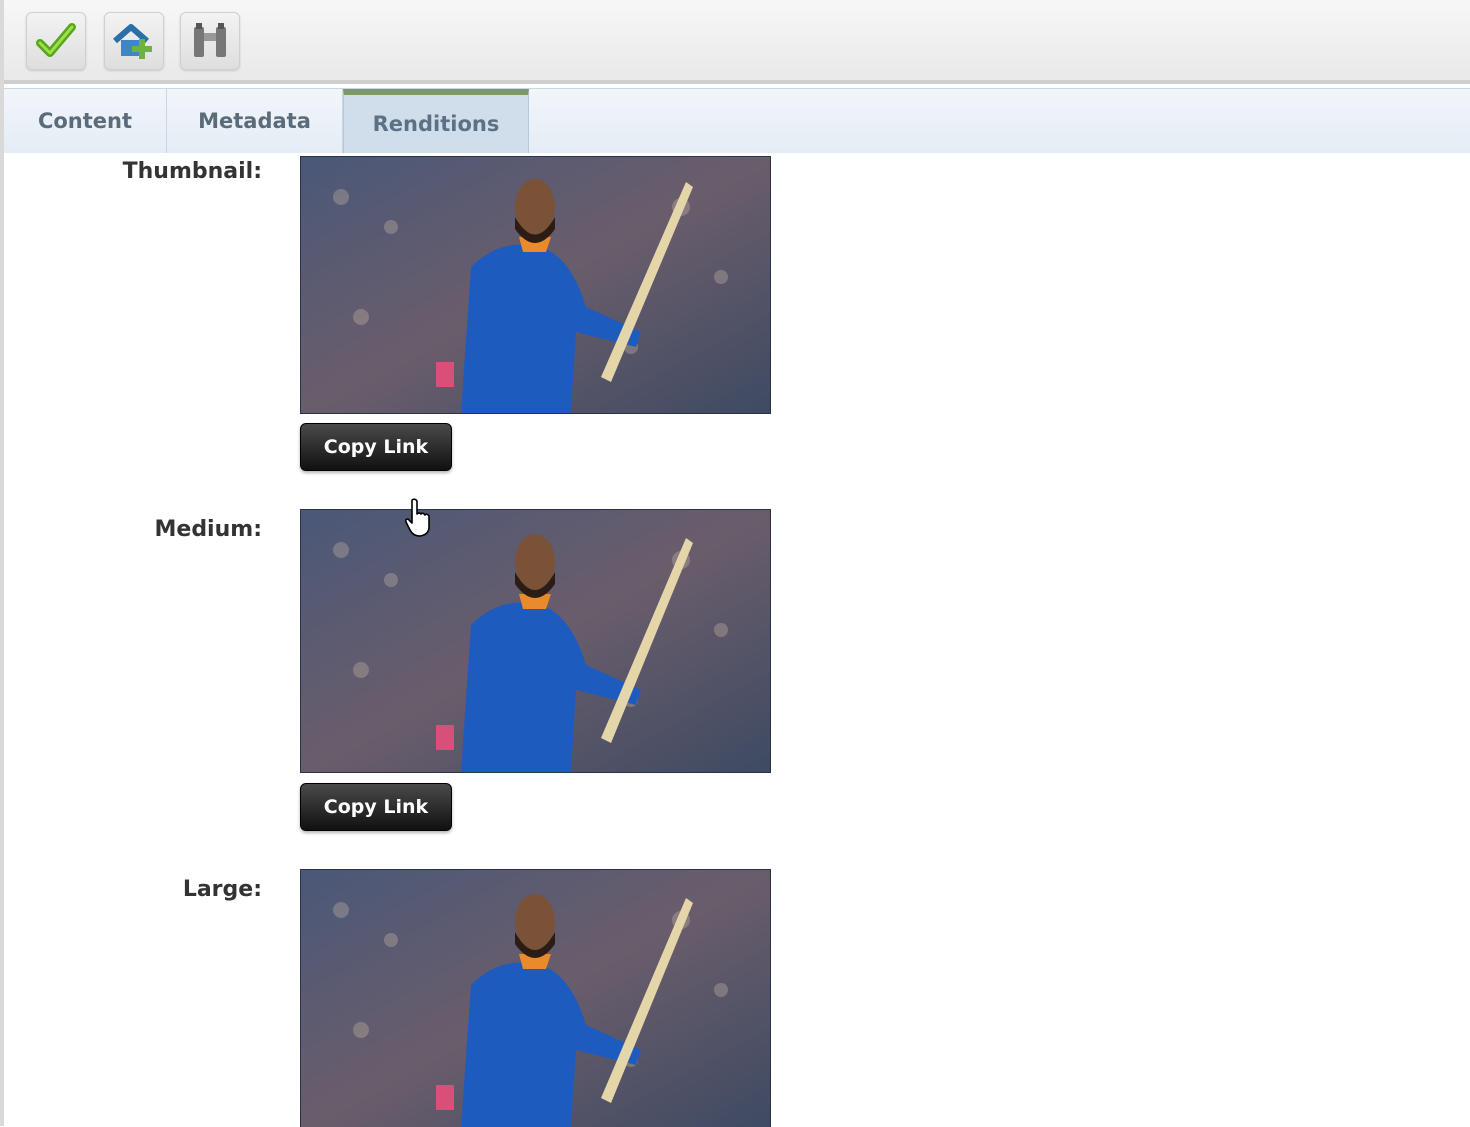  I want to click on large-image, so click(535, 998).